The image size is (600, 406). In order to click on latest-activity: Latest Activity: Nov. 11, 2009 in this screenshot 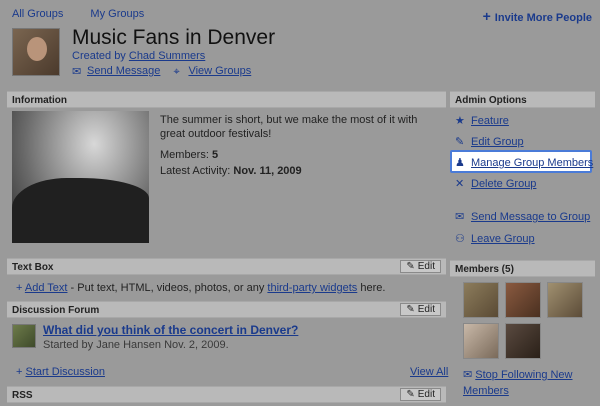, I will do `click(231, 171)`.